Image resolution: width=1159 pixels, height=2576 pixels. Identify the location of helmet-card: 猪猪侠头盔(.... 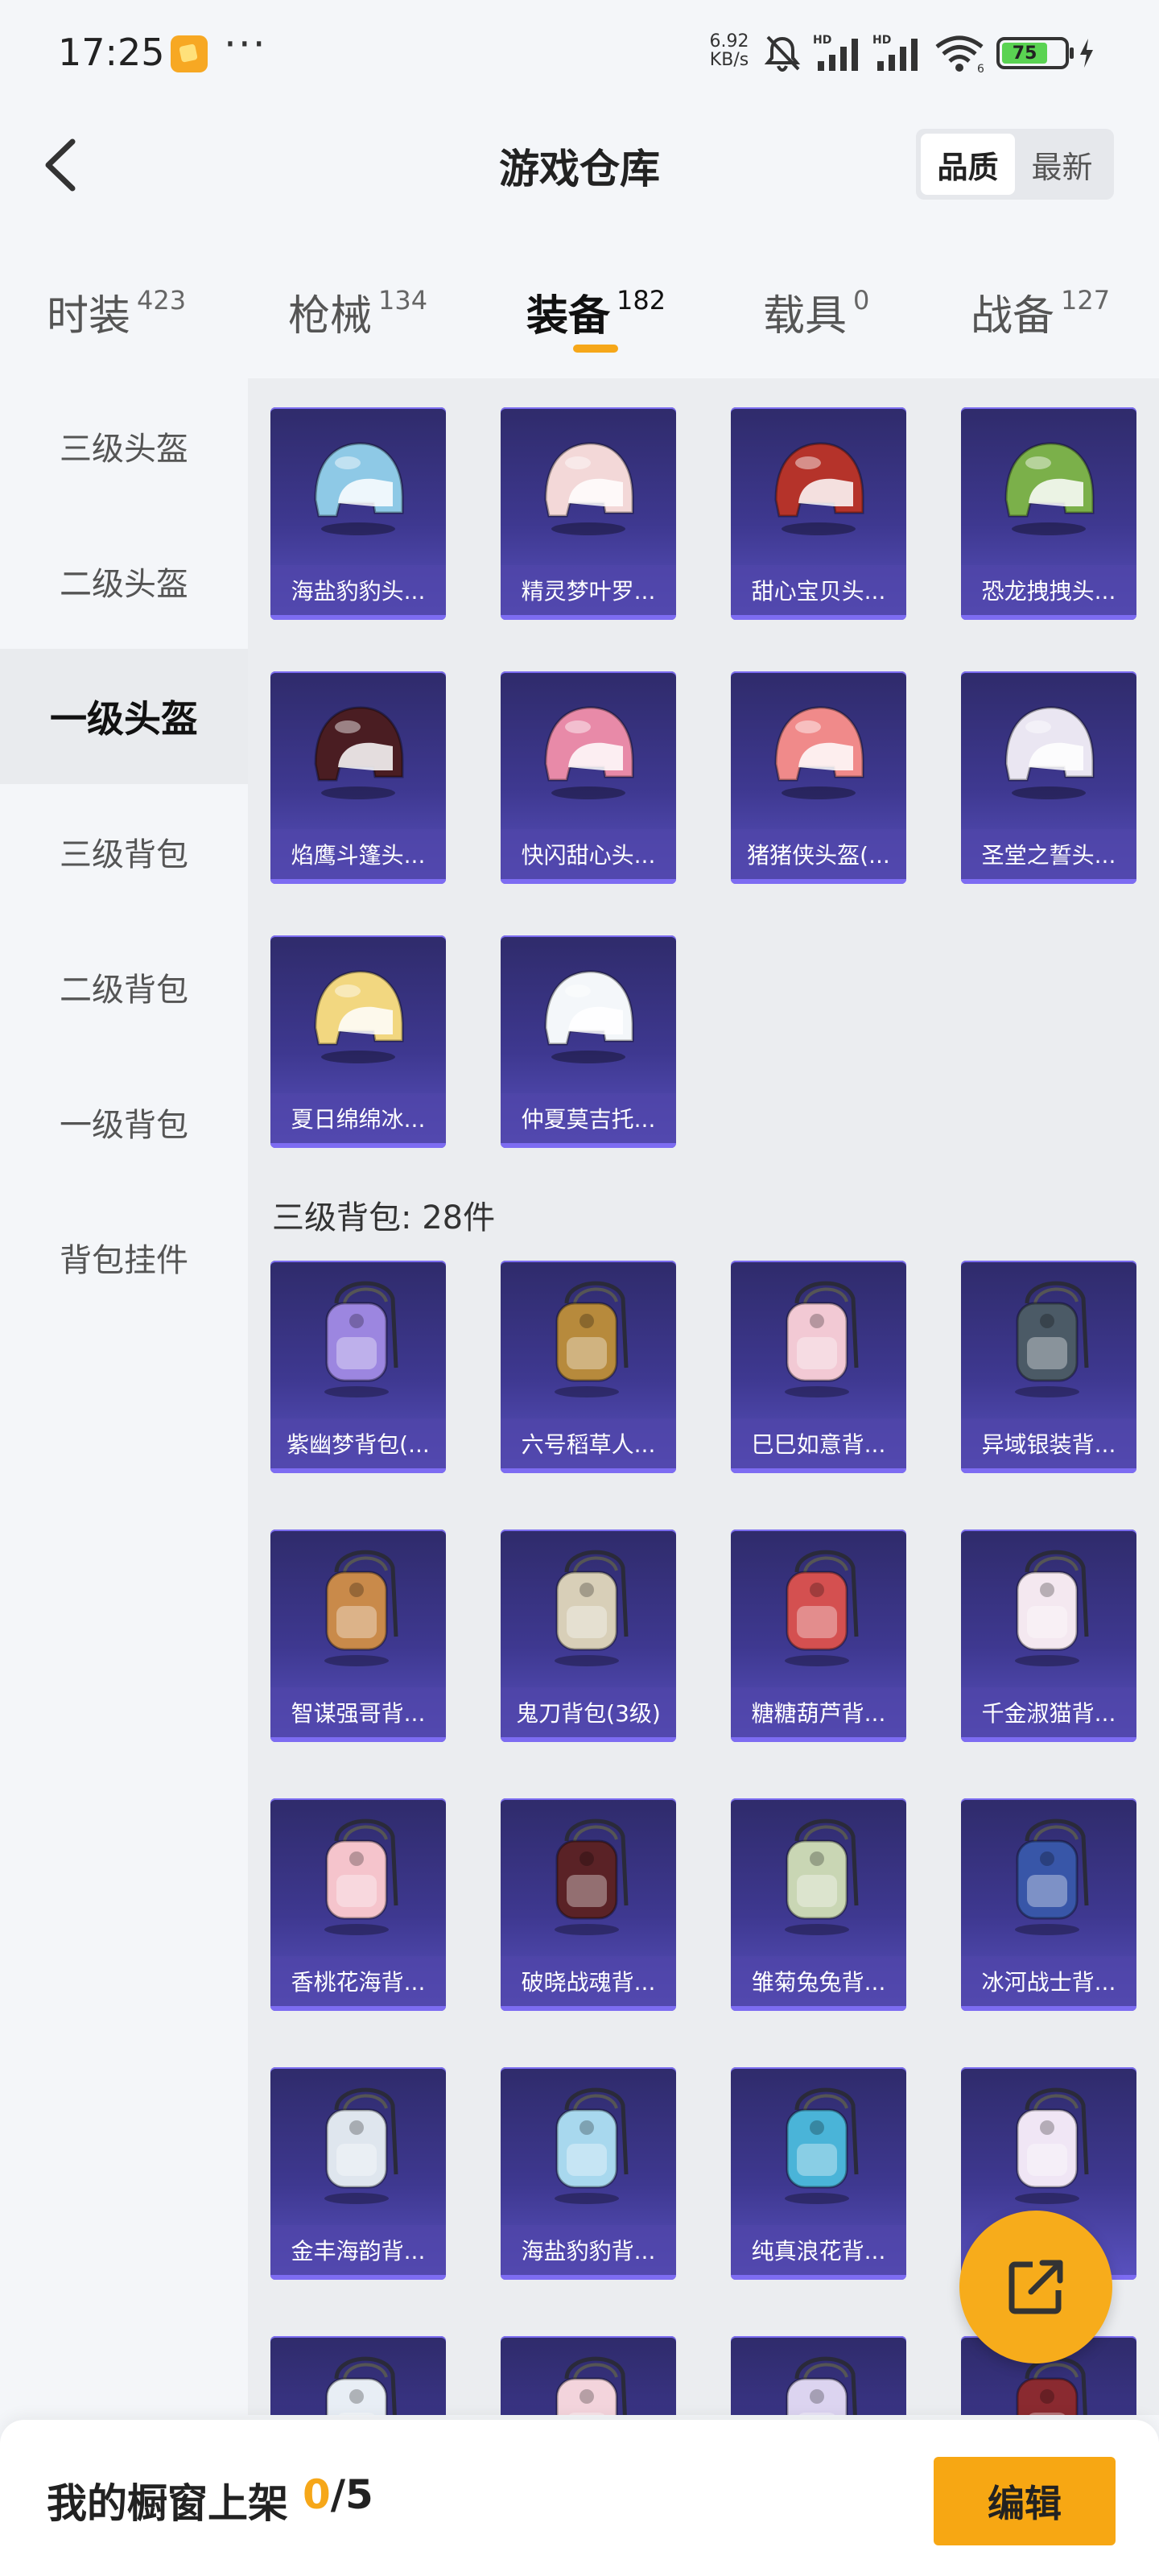
(818, 777).